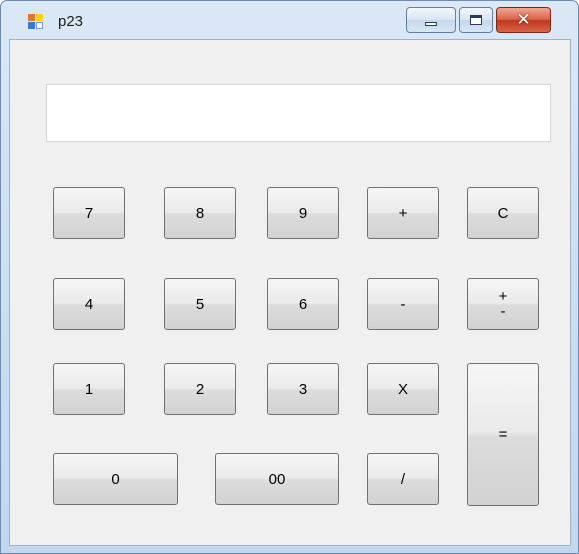 The height and width of the screenshot is (554, 579). I want to click on digit-3-button: 3, so click(303, 389).